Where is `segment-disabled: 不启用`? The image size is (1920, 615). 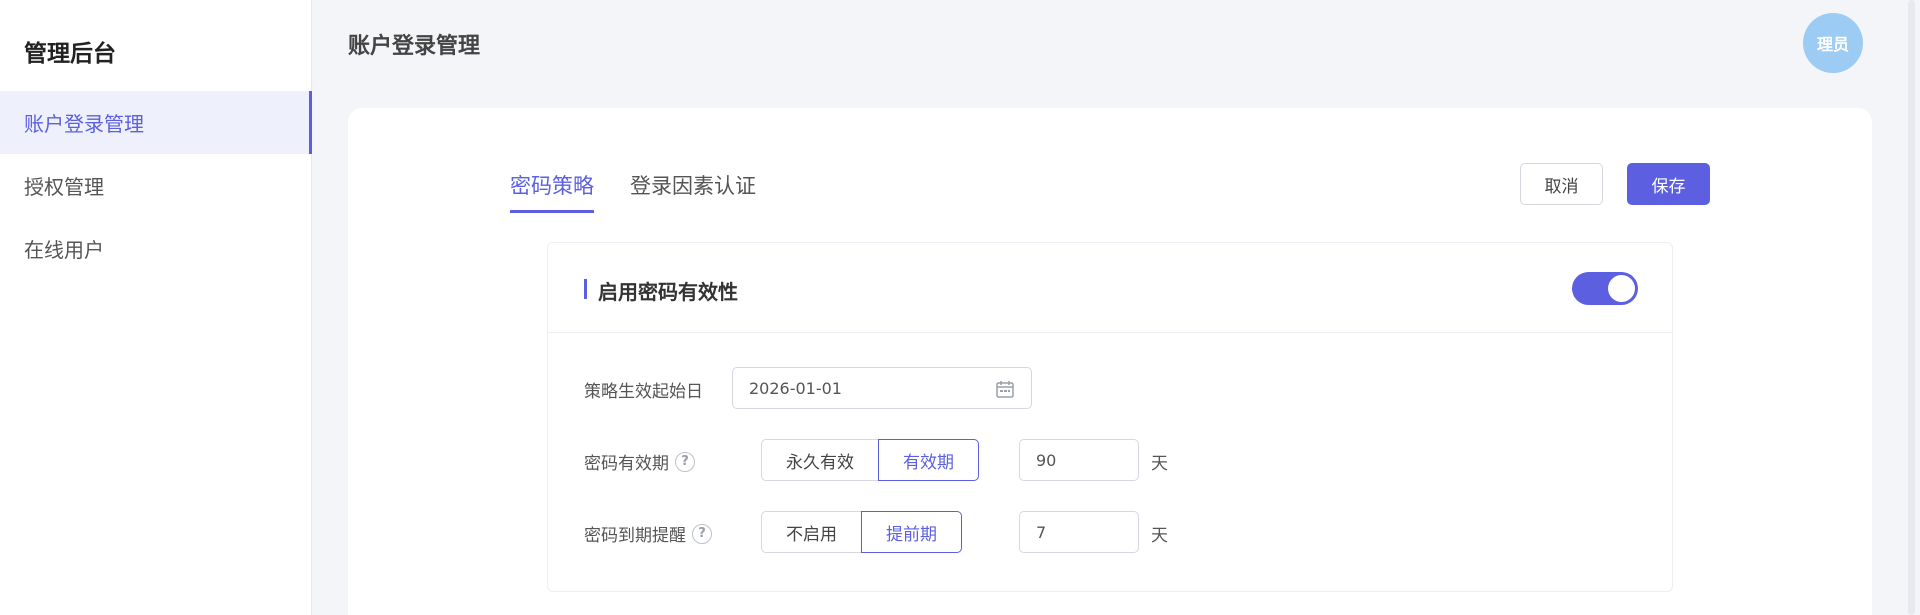 segment-disabled: 不启用 is located at coordinates (811, 532).